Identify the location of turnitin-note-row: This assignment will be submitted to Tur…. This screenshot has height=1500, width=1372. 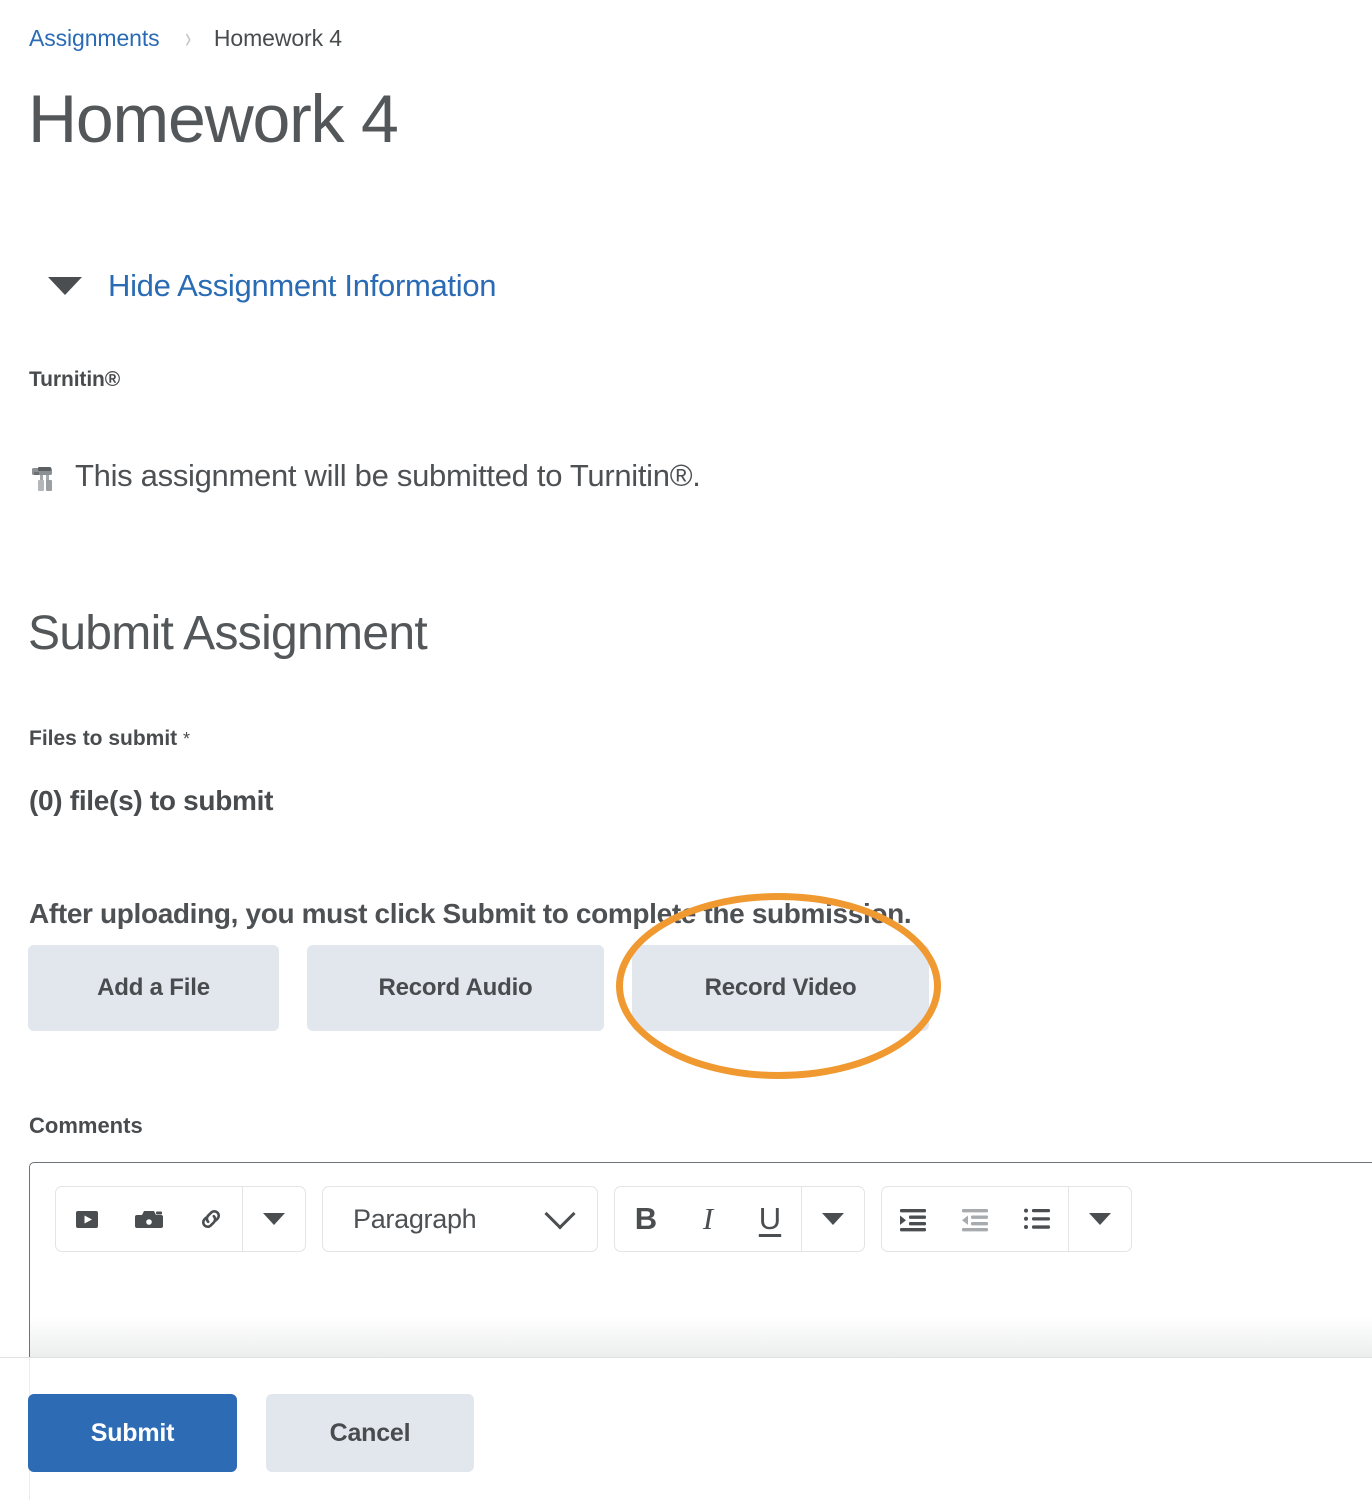
(365, 476).